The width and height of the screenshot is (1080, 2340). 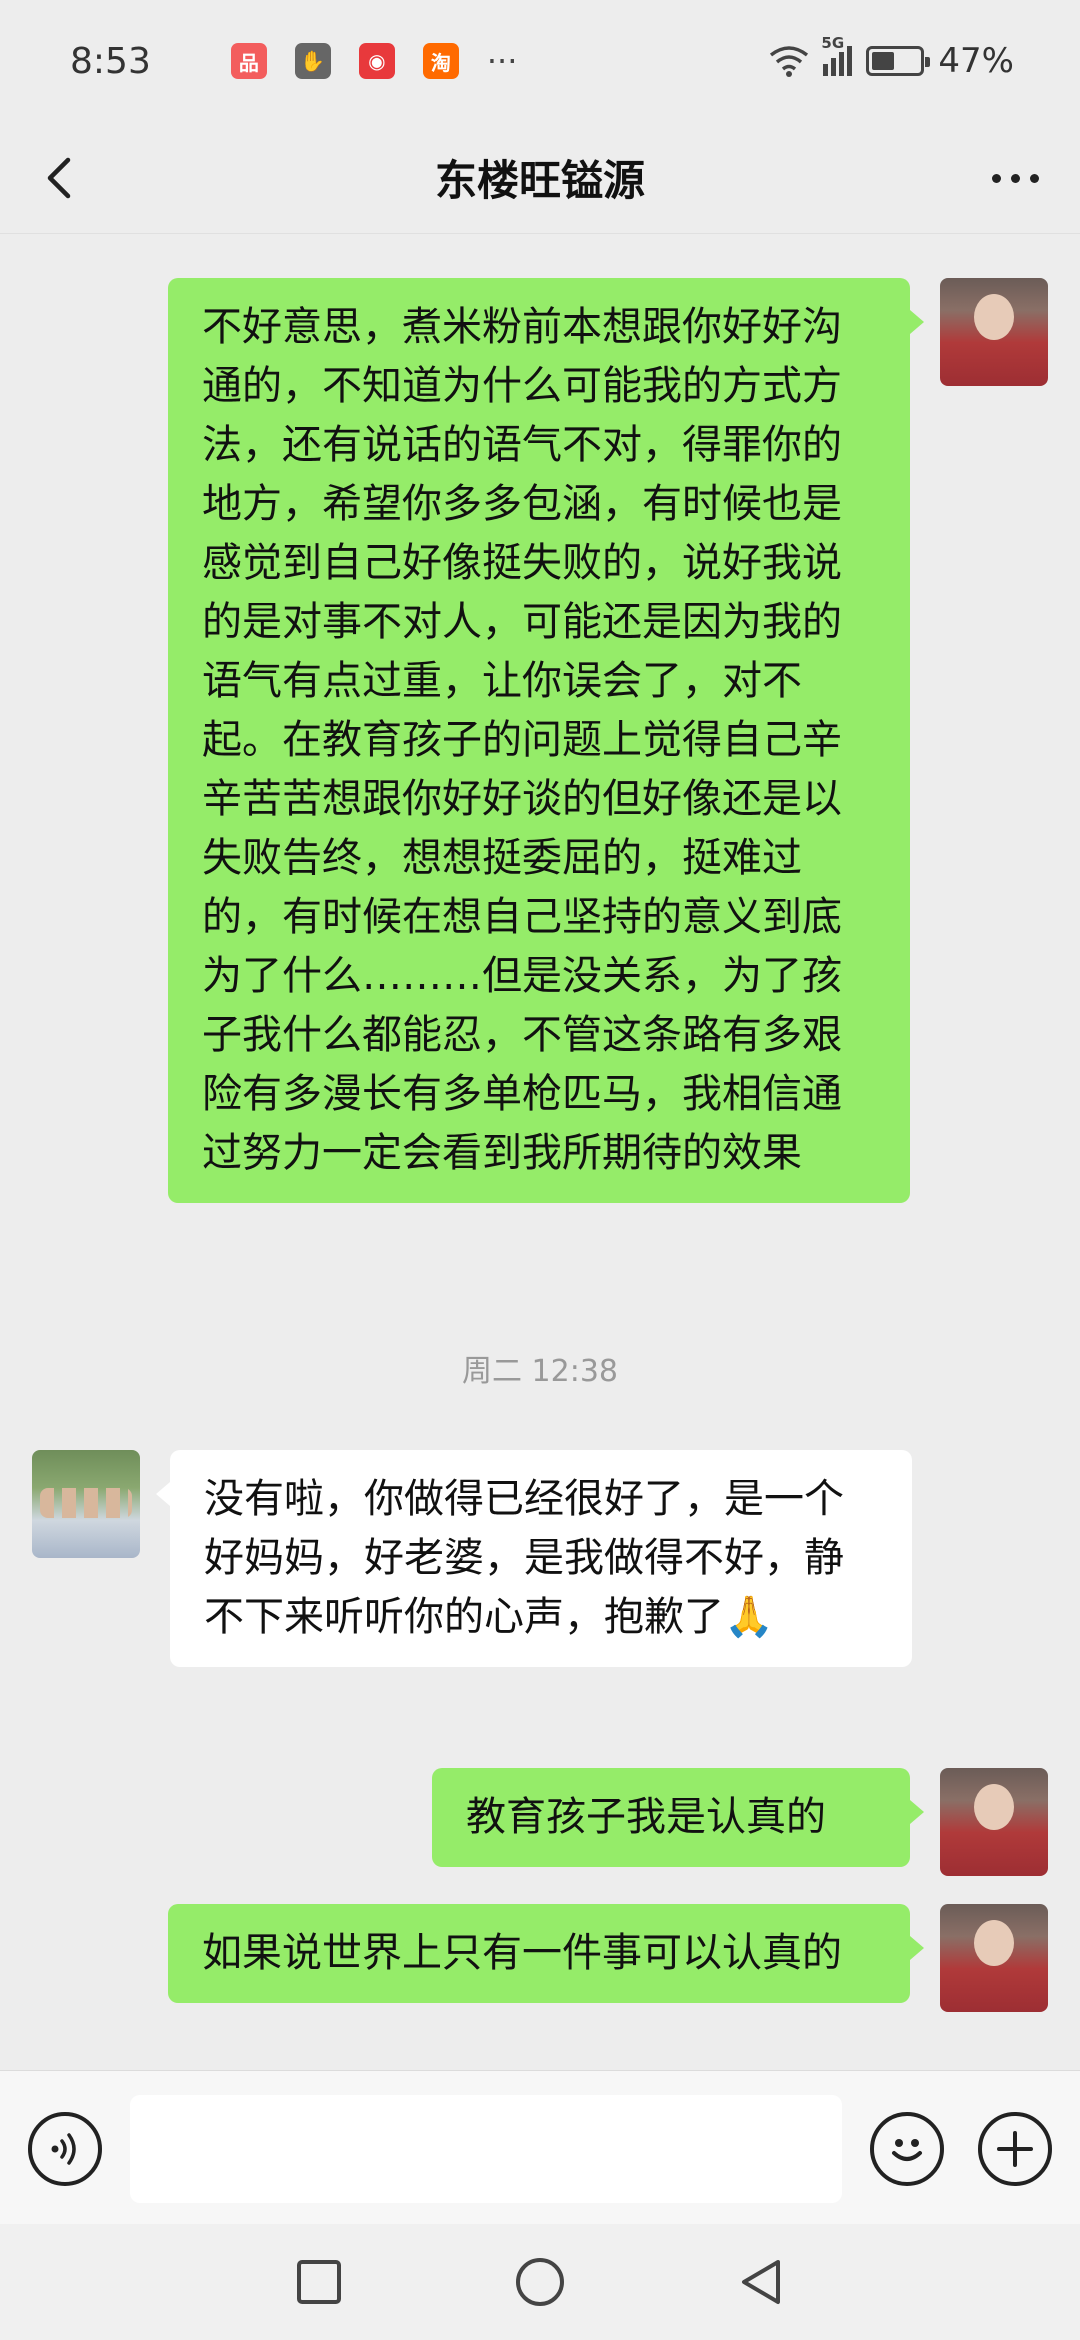 I want to click on plus-icon, so click(x=1015, y=2149).